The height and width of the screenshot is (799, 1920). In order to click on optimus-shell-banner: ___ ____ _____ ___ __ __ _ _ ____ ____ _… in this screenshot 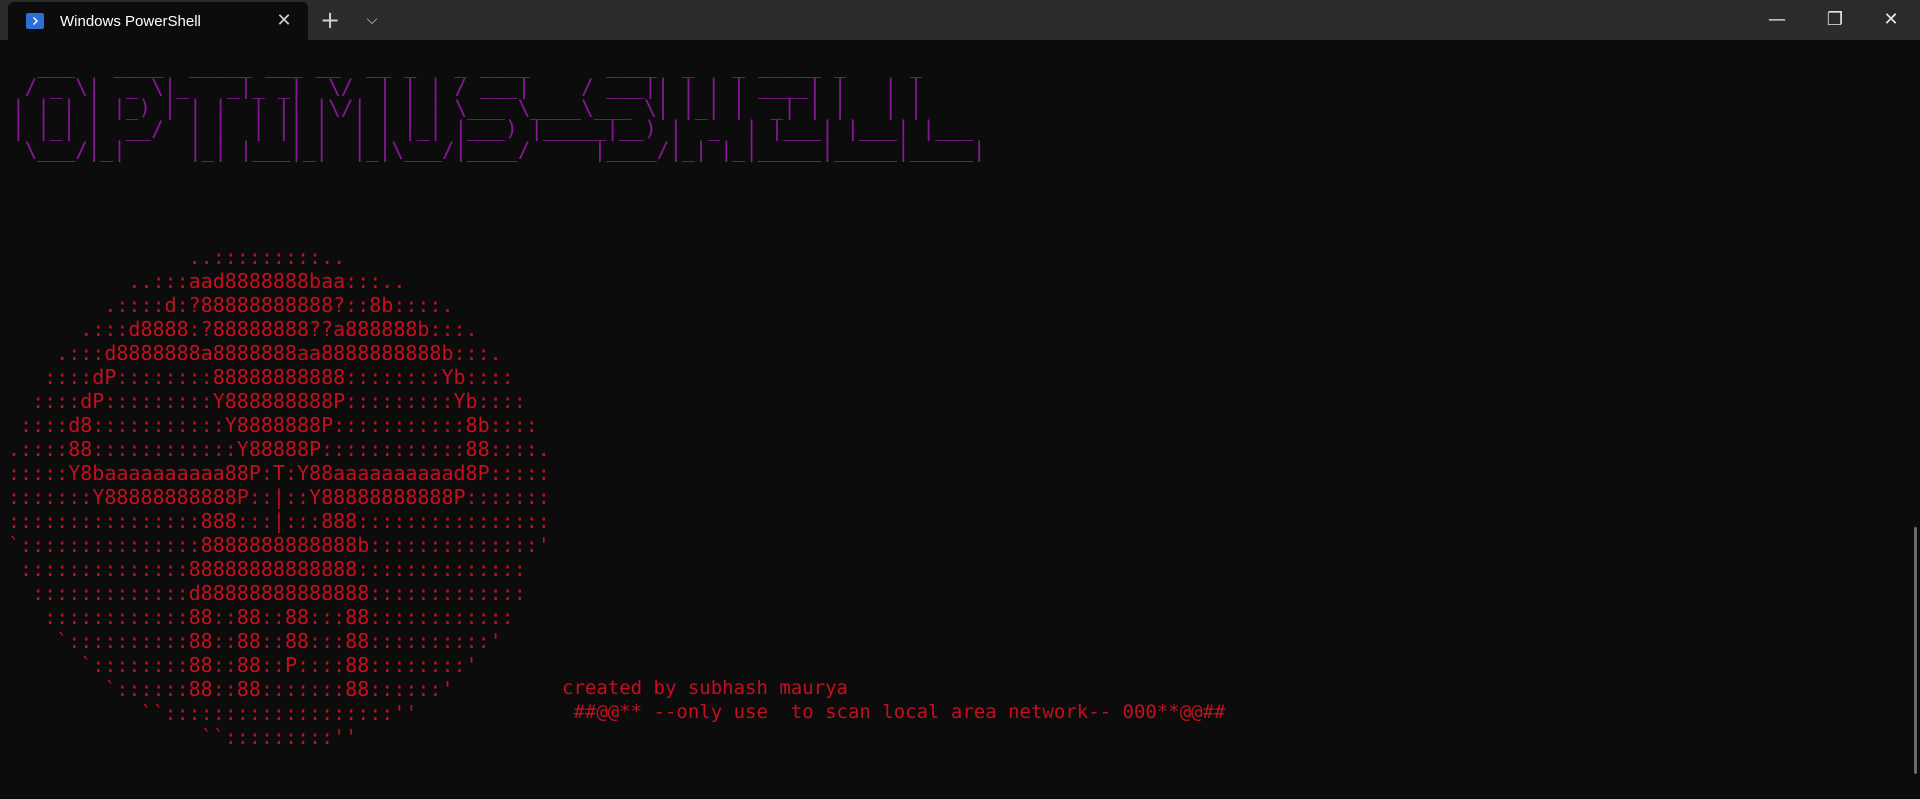, I will do `click(499, 108)`.